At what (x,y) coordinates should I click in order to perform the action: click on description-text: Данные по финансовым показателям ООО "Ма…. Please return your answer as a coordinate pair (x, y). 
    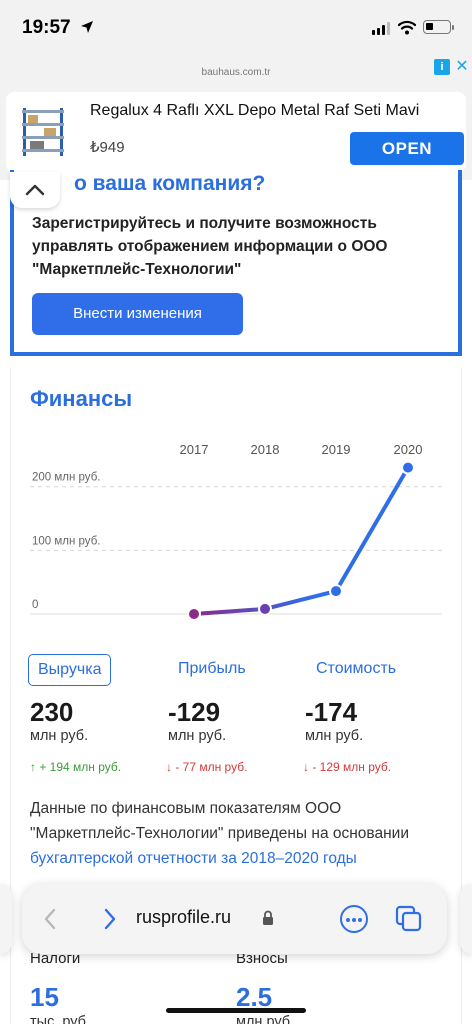
    Looking at the image, I should click on (219, 821).